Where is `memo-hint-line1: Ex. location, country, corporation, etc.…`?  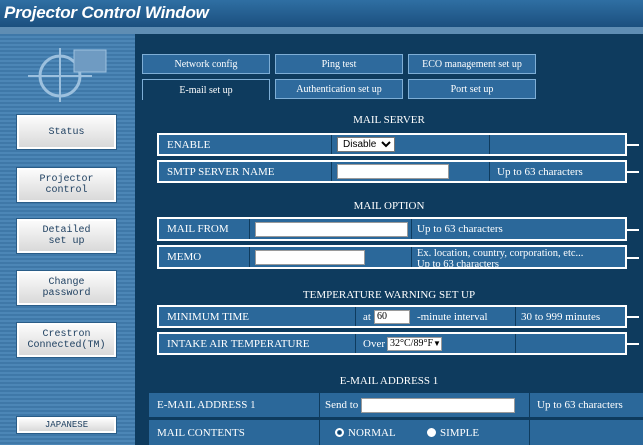
memo-hint-line1: Ex. location, country, corporation, etc.… is located at coordinates (500, 253).